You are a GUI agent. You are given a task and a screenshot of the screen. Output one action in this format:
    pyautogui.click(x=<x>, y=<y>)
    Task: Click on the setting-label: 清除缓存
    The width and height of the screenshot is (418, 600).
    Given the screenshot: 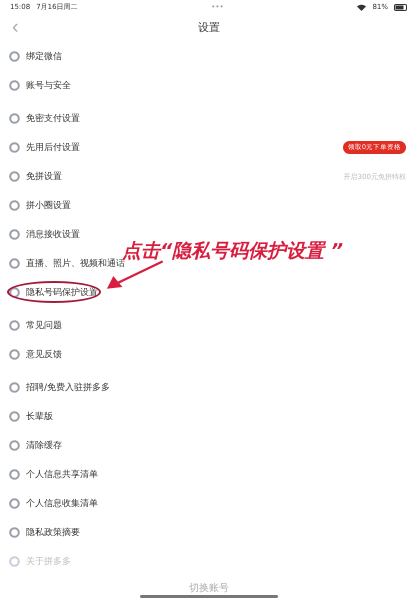 What is the action you would take?
    pyautogui.click(x=44, y=445)
    